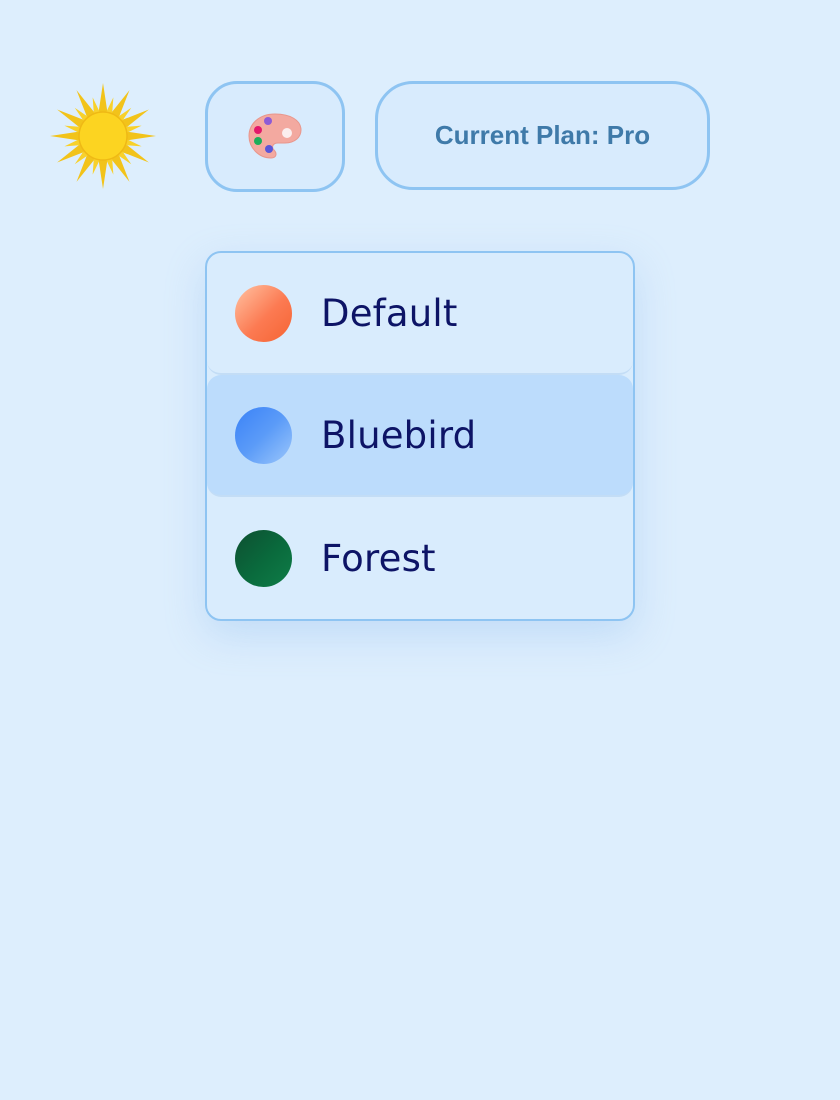 The height and width of the screenshot is (1100, 840). Describe the element at coordinates (263, 435) in the screenshot. I see `bluebird-swatch-icon` at that location.